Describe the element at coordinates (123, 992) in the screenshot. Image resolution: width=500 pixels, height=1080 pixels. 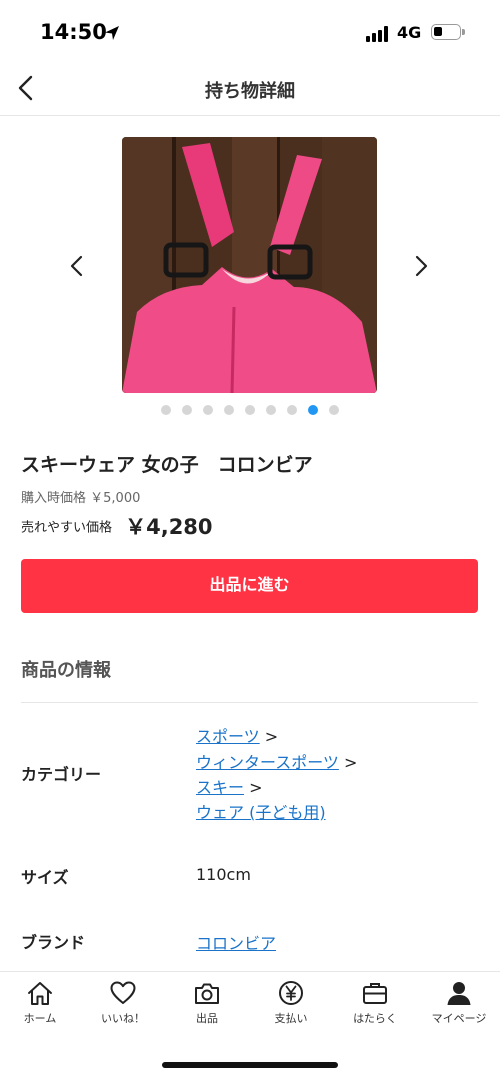
I see `heart-icon` at that location.